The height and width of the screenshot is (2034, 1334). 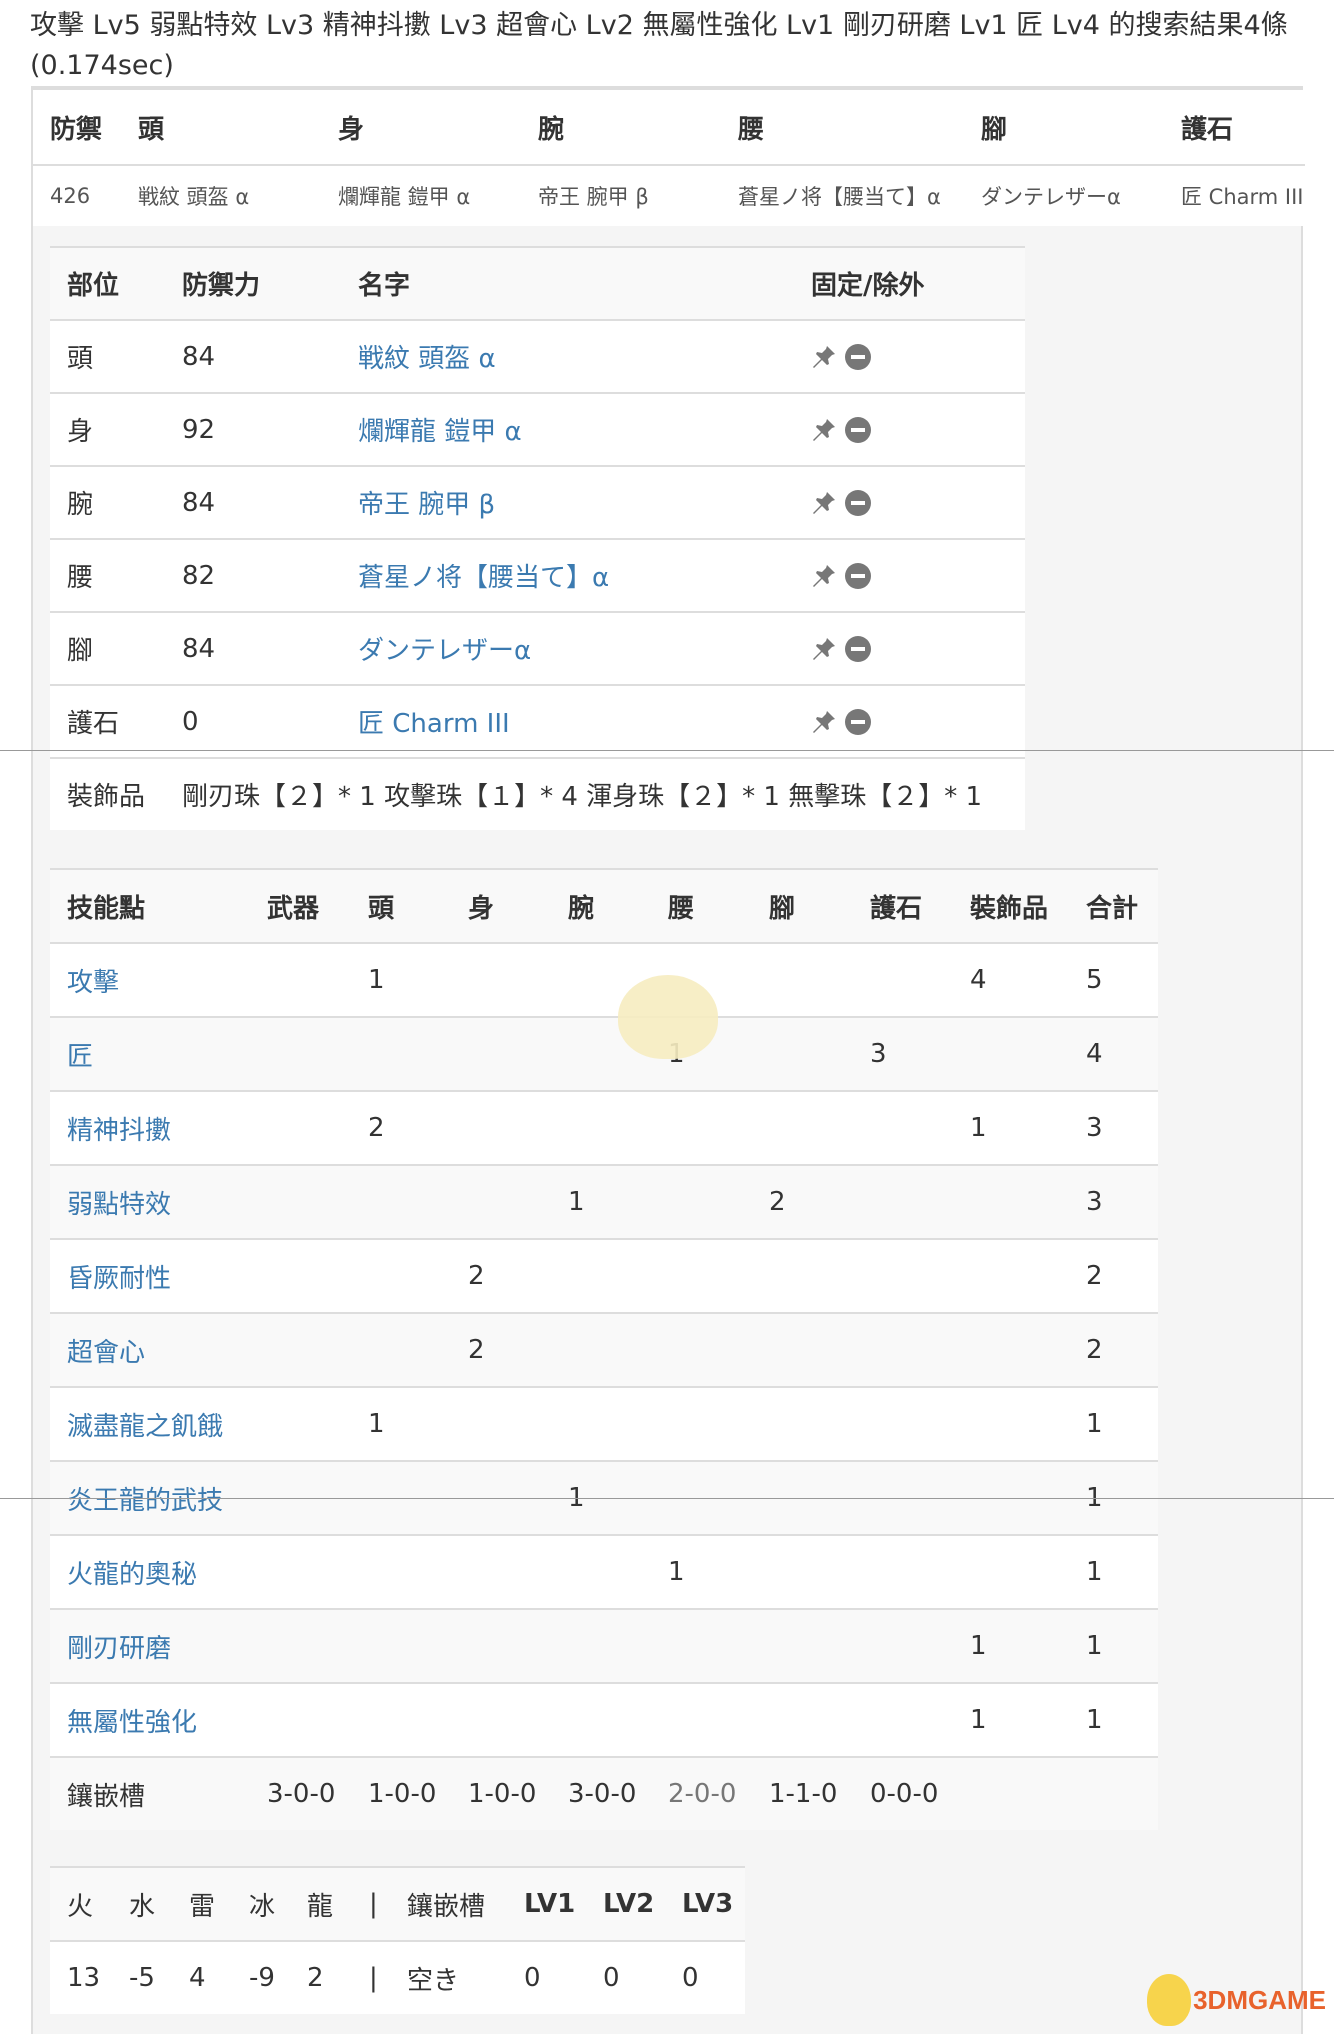 What do you see at coordinates (602, 1794) in the screenshot?
I see `slot-cell: 3-0-0` at bounding box center [602, 1794].